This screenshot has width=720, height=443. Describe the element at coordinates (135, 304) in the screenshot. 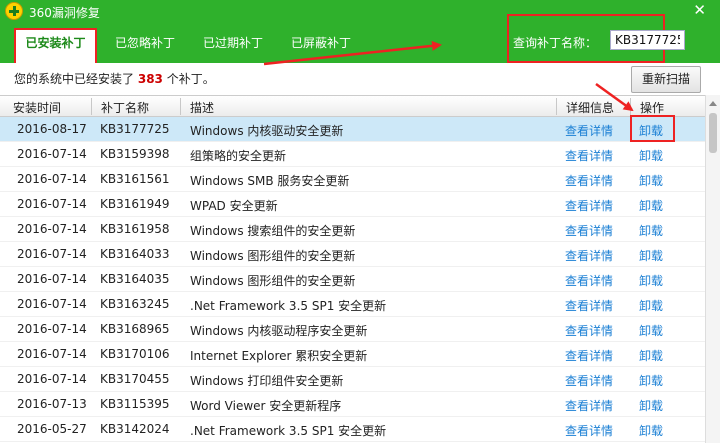

I see `patch-name: KB3163245` at that location.